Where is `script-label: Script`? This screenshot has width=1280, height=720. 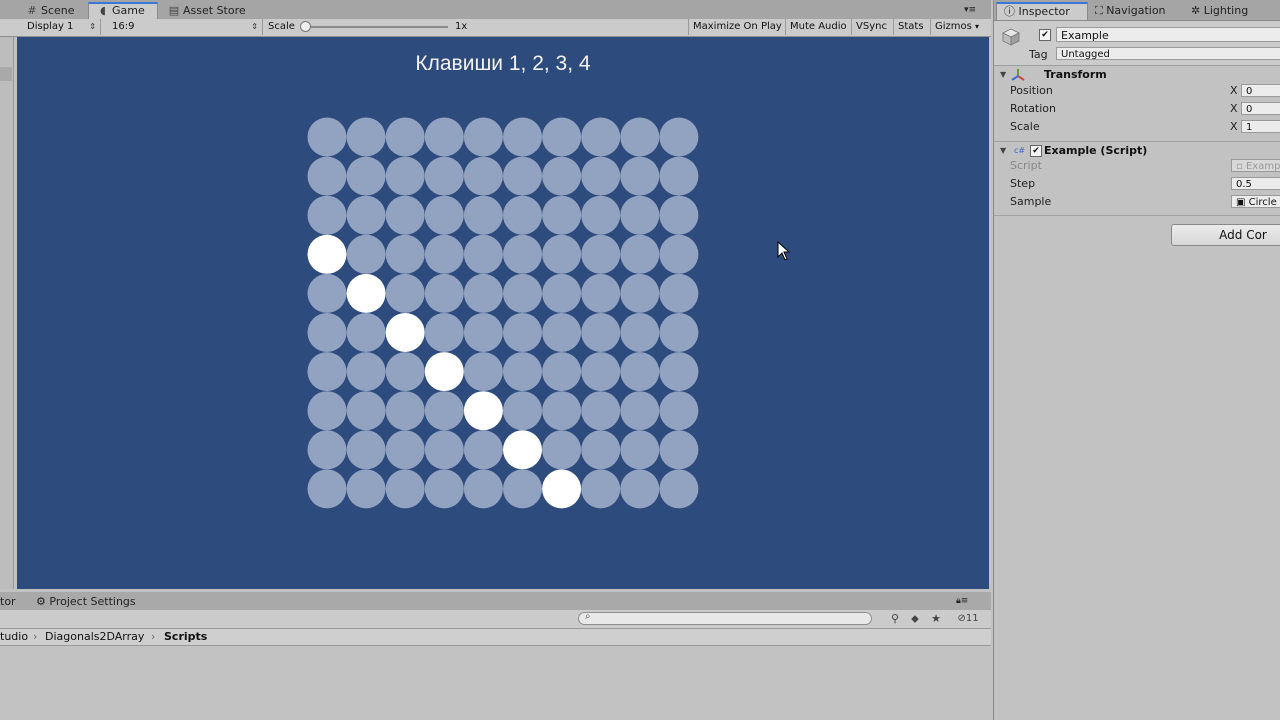 script-label: Script is located at coordinates (1026, 165).